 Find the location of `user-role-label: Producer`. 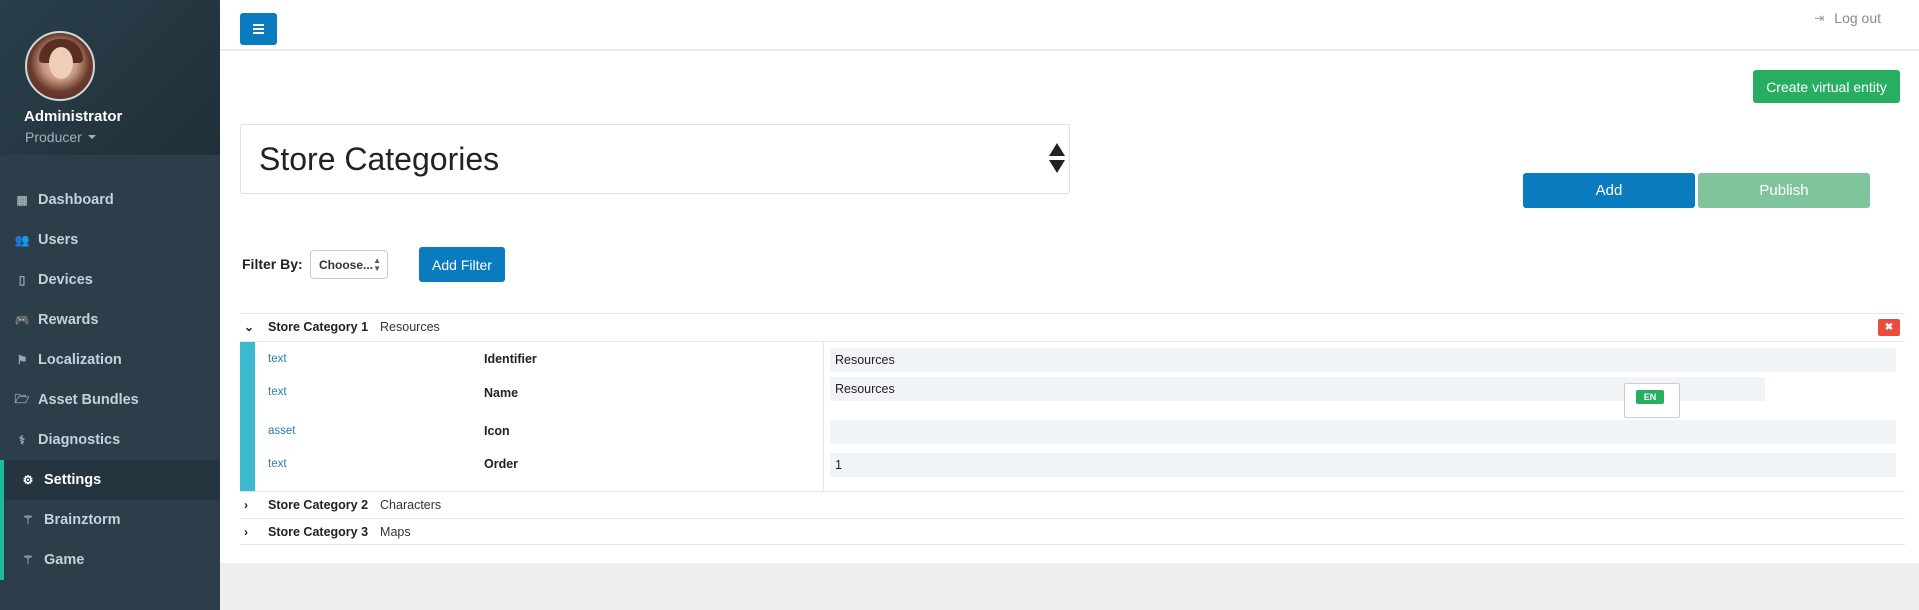

user-role-label: Producer is located at coordinates (53, 137).